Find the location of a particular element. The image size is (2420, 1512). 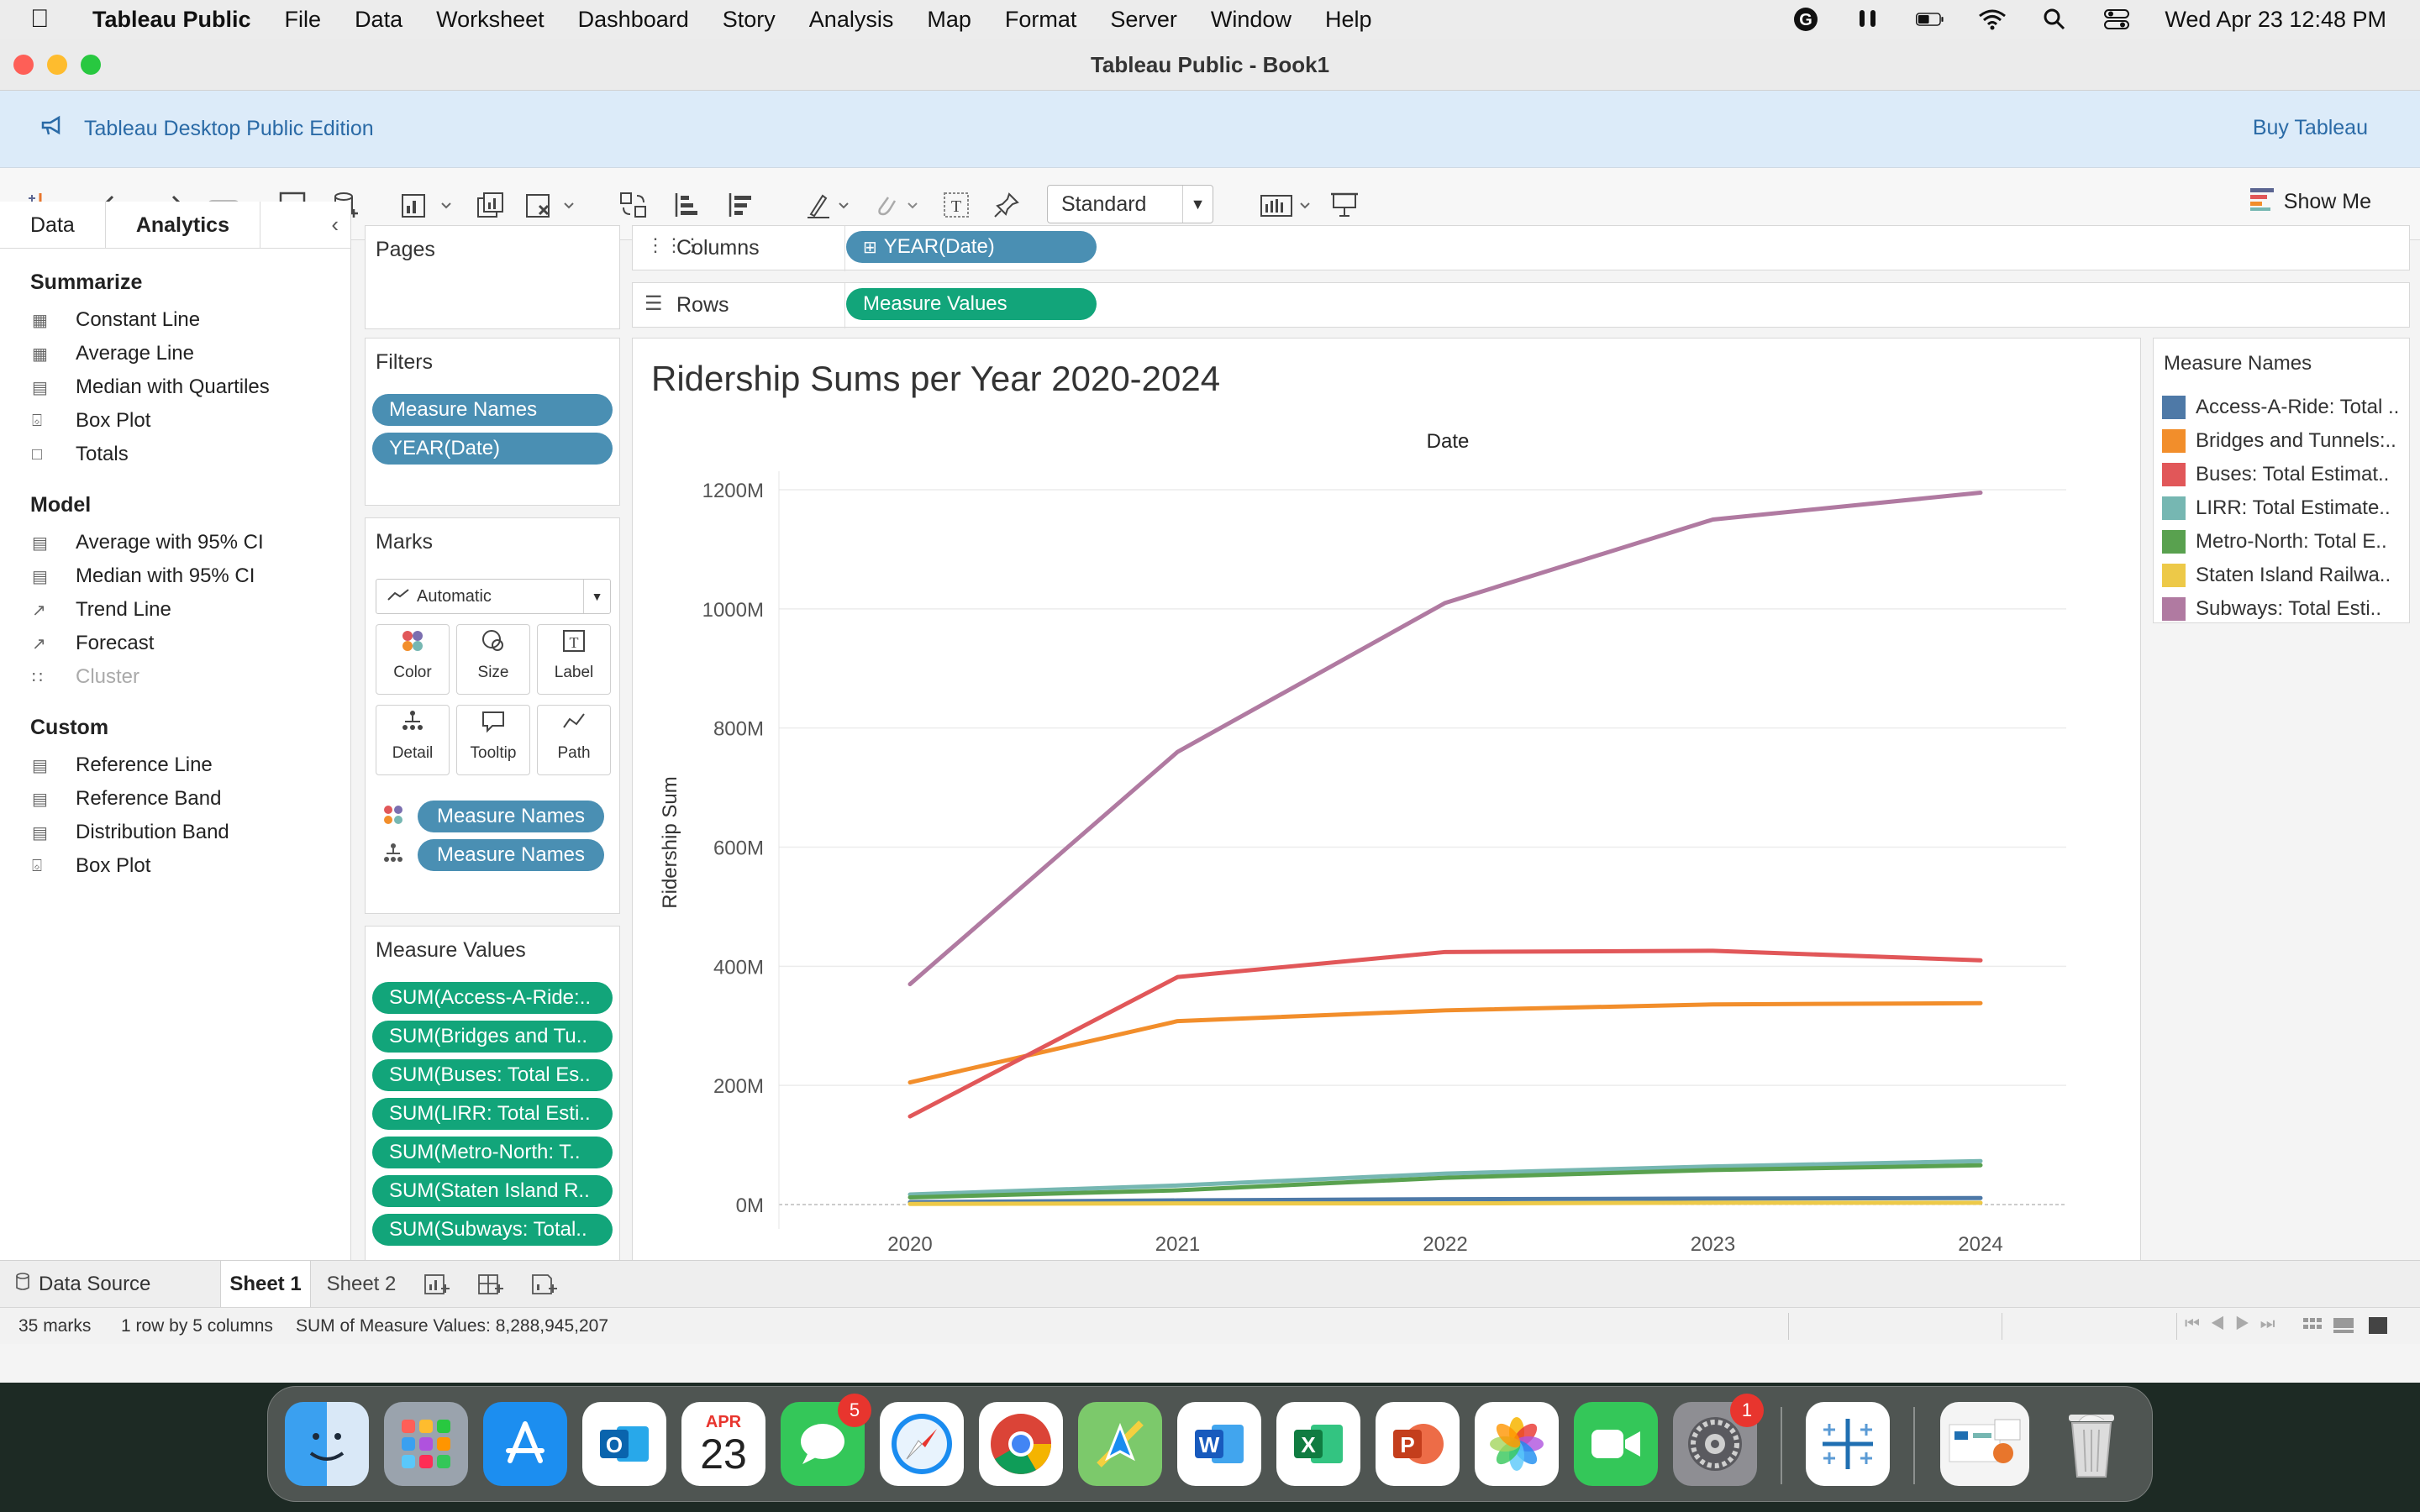

filter-pill-measure-names: Measure Names is located at coordinates (493, 410).